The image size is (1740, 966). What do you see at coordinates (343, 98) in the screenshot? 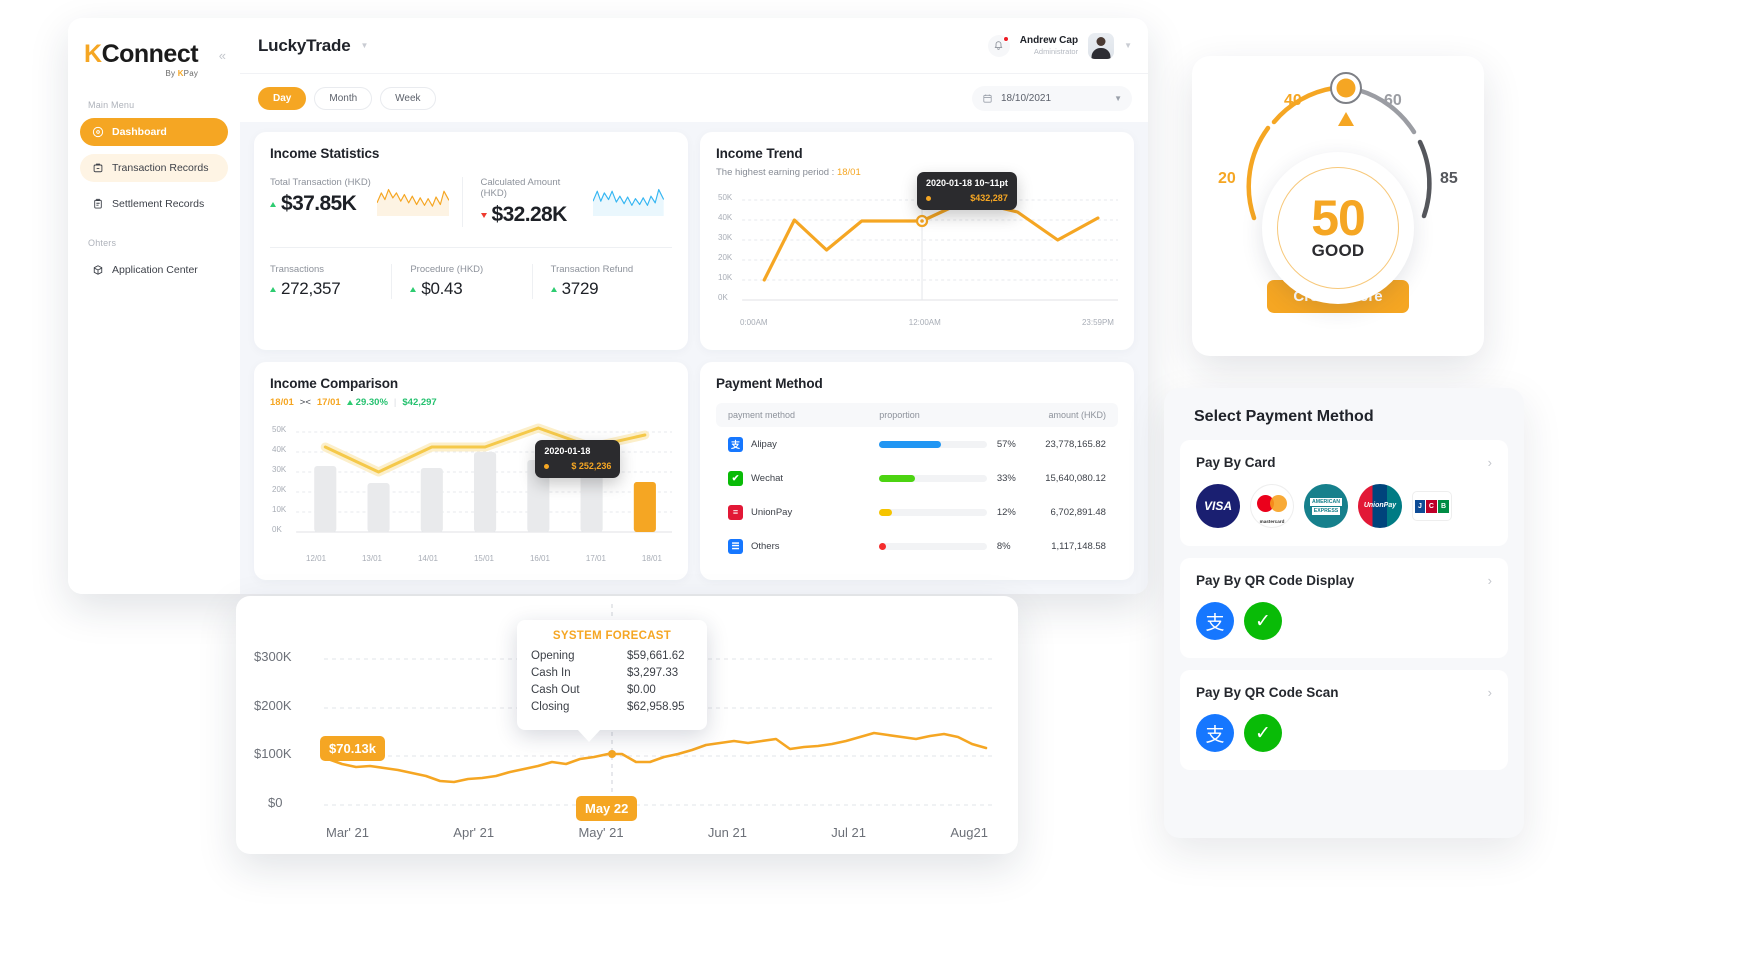
I see `tab-month: Month` at bounding box center [343, 98].